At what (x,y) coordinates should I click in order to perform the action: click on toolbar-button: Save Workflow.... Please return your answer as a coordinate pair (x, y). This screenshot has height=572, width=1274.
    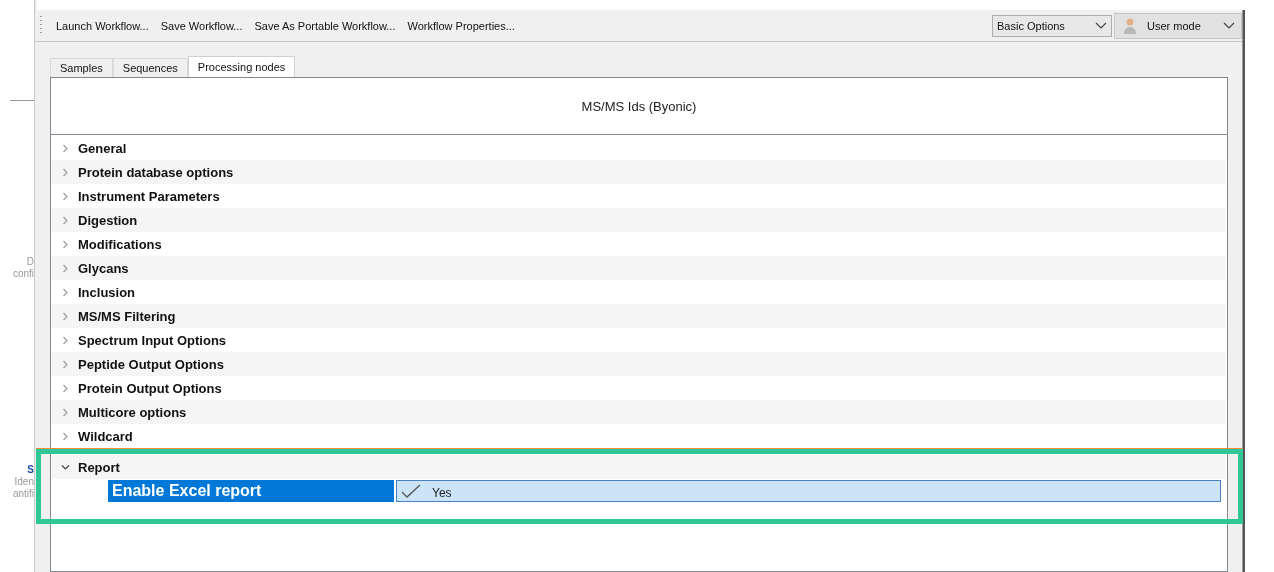
    Looking at the image, I should click on (201, 25).